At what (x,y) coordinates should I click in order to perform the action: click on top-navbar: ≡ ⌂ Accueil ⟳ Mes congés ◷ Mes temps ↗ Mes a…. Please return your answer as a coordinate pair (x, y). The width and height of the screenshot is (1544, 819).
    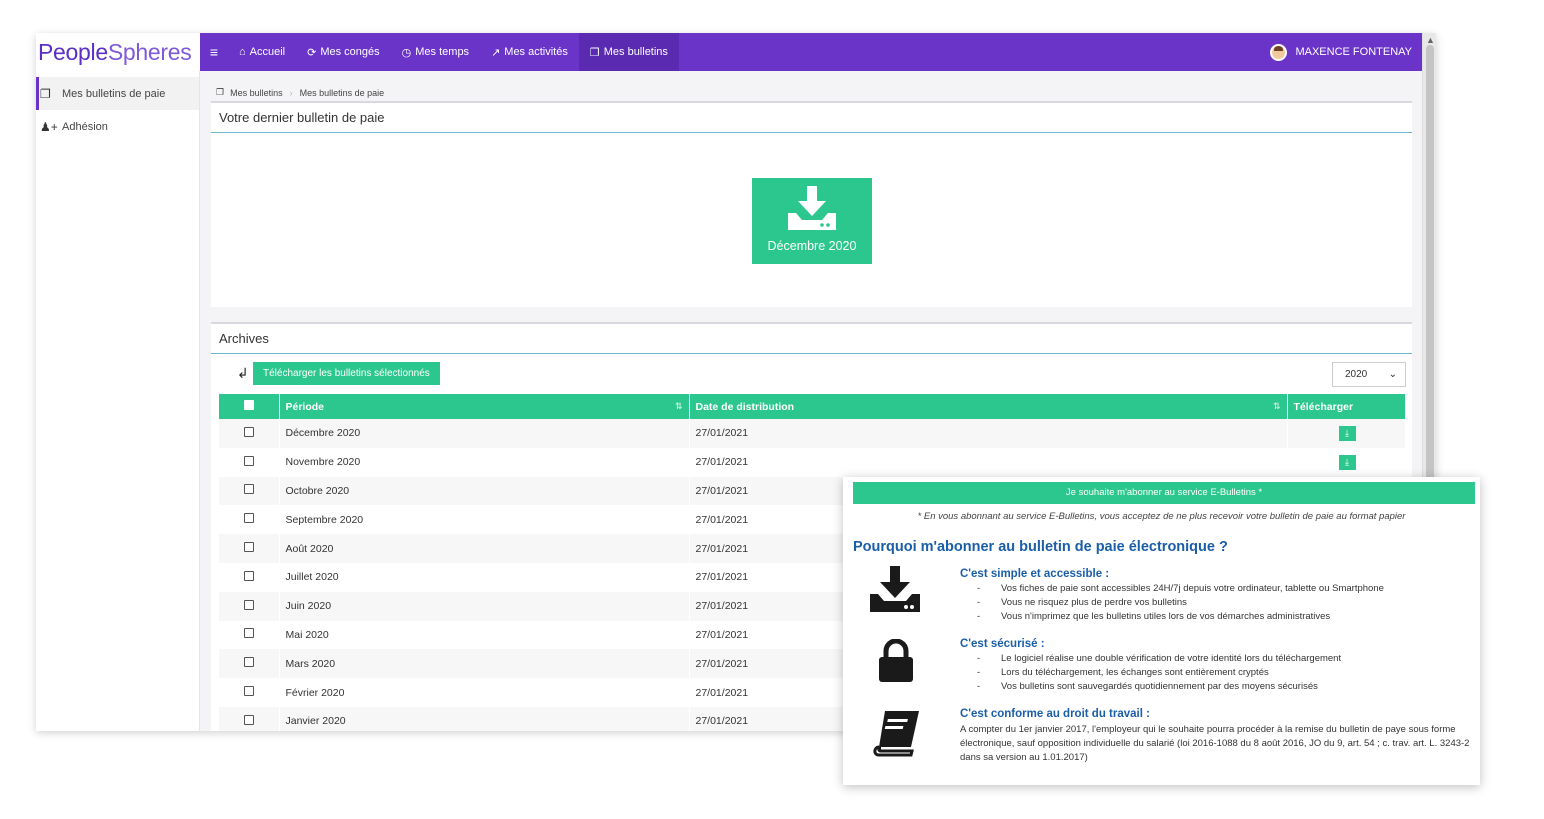
    Looking at the image, I should click on (811, 52).